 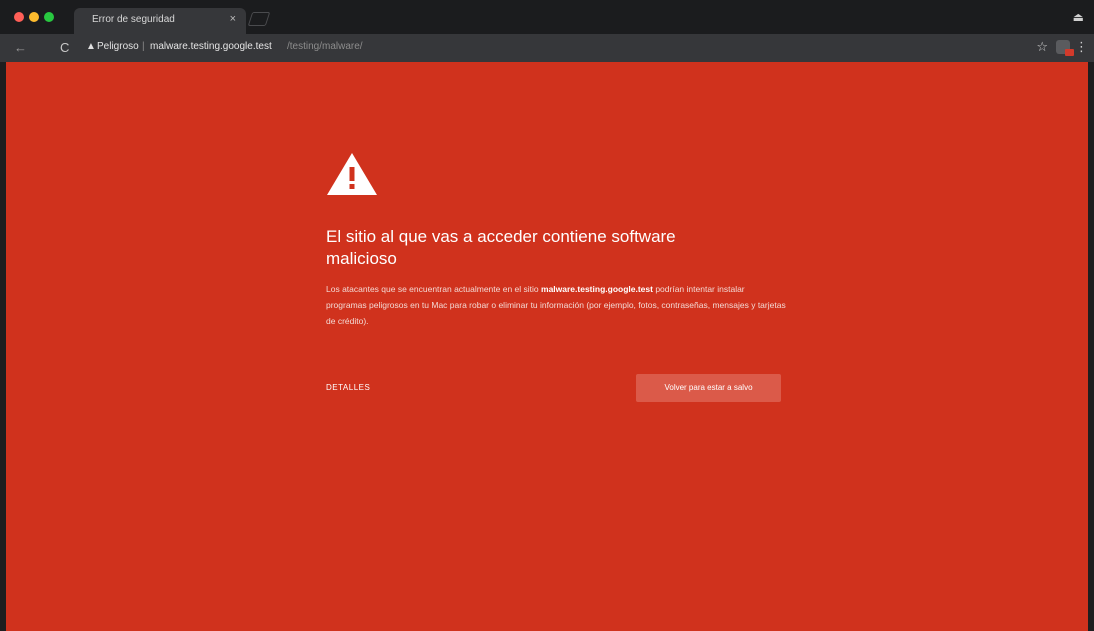 I want to click on warning-triangle-icon, so click(x=352, y=174).